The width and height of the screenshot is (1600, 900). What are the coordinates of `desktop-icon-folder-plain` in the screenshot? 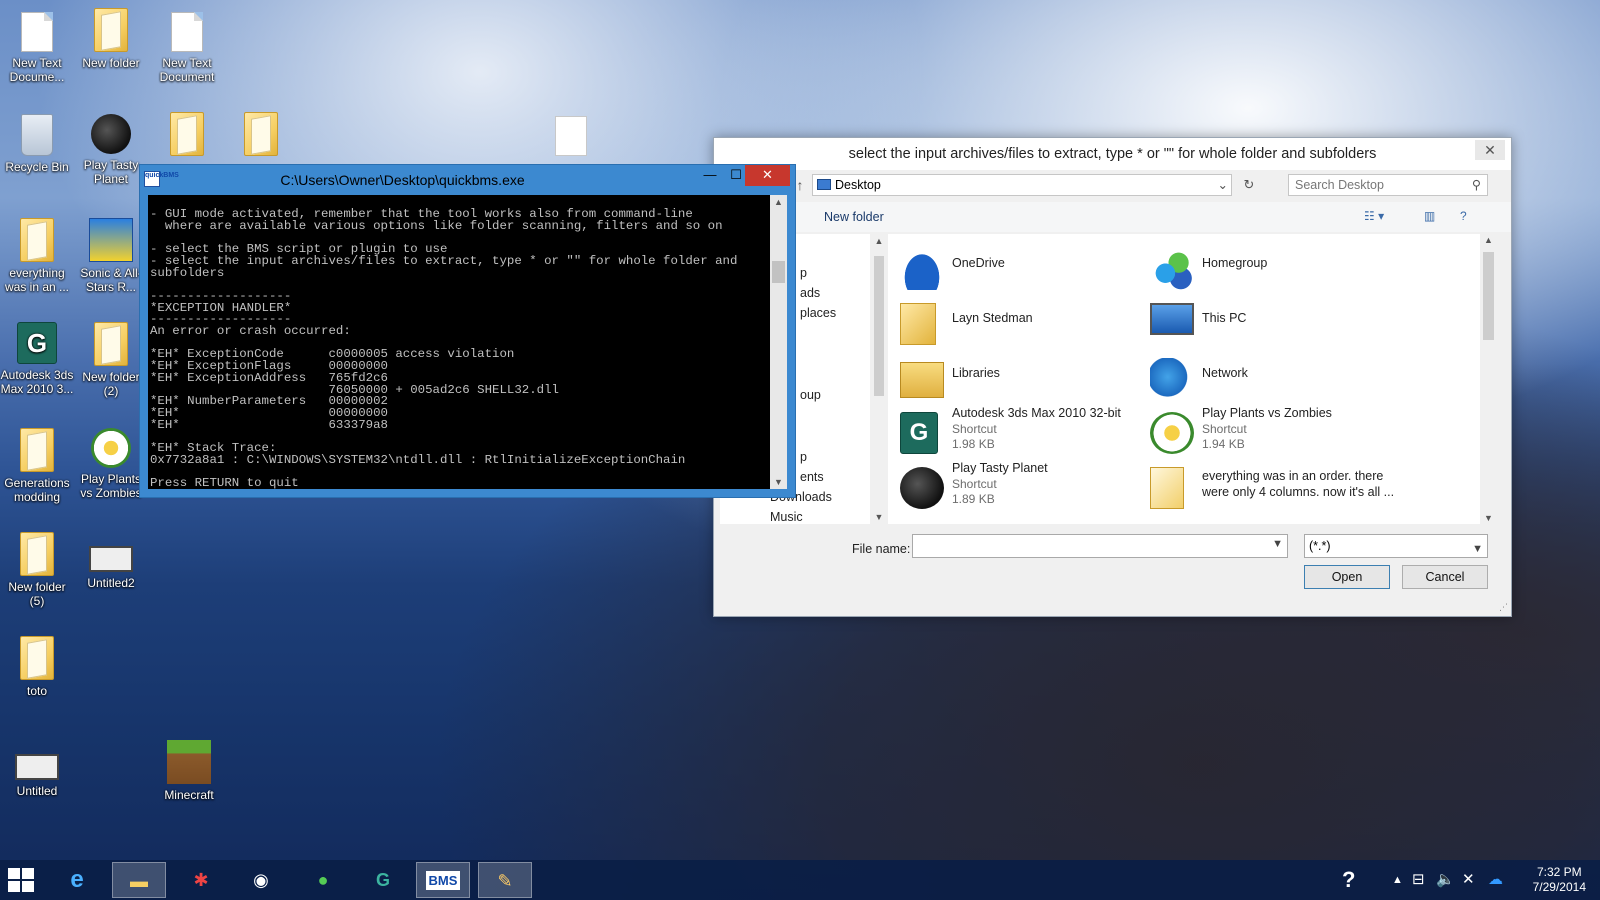 It's located at (261, 136).